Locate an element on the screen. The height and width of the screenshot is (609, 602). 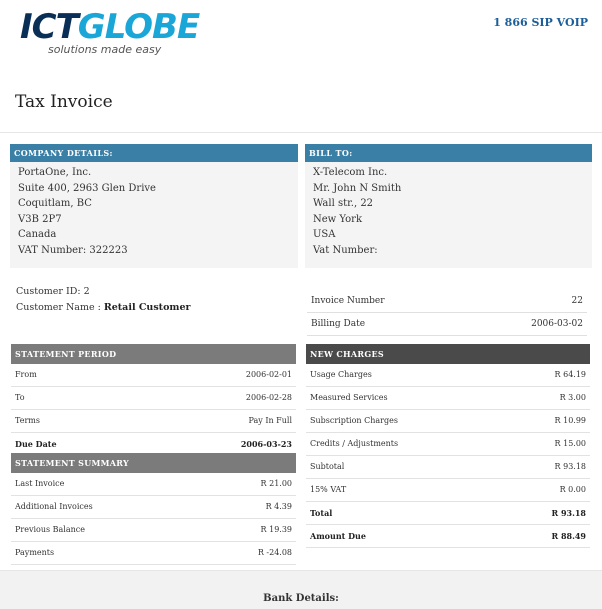
row-value: R 3.00 is located at coordinates (572, 397).